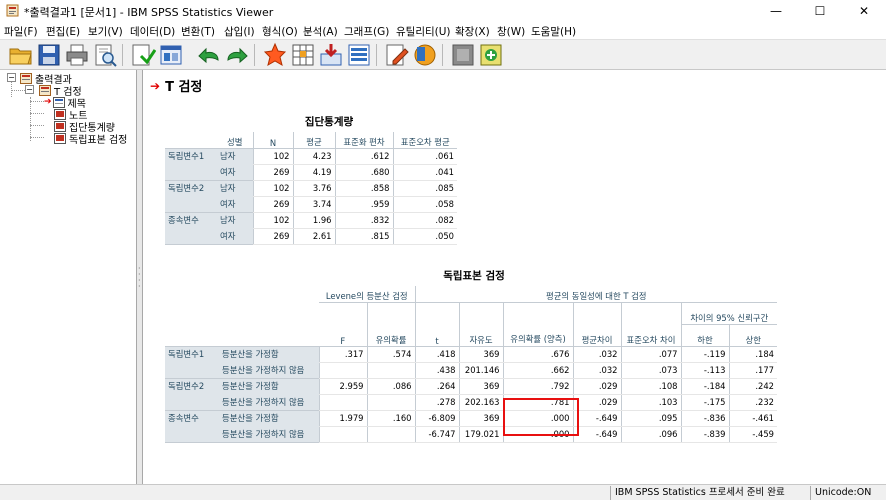  Describe the element at coordinates (272, 236) in the screenshot. I see `table-cell: 269` at that location.